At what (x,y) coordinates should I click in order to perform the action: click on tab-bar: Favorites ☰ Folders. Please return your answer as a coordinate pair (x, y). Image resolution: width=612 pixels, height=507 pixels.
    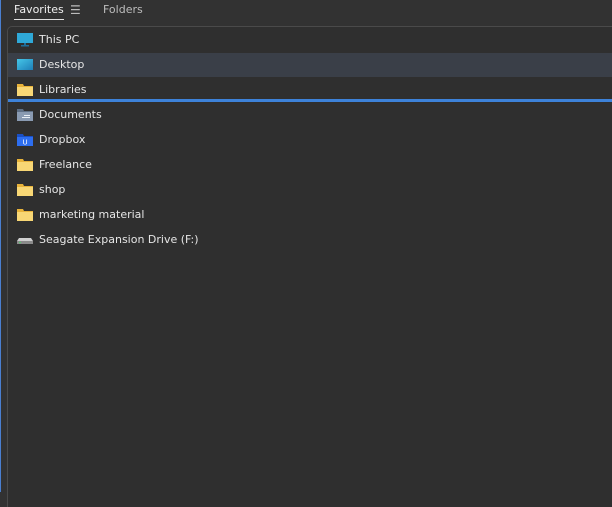
    Looking at the image, I should click on (306, 13).